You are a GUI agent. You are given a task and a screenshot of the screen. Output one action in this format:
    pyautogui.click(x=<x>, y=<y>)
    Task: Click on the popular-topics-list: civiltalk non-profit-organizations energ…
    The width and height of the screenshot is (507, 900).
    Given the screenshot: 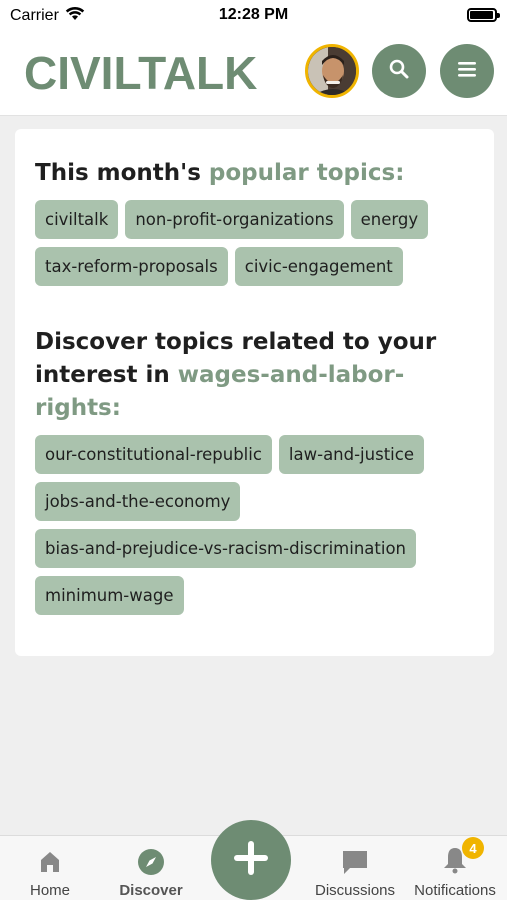 What is the action you would take?
    pyautogui.click(x=255, y=243)
    